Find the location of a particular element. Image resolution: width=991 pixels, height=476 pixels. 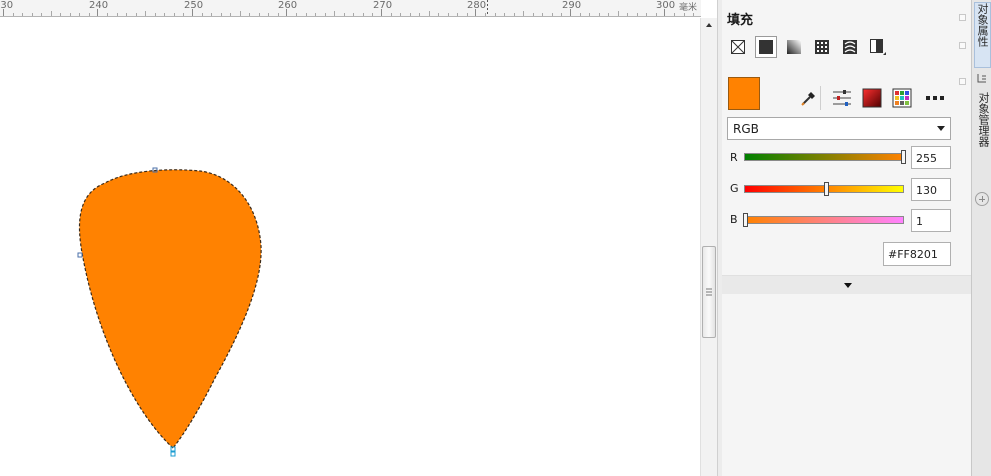

object-manager-icon is located at coordinates (981, 78).